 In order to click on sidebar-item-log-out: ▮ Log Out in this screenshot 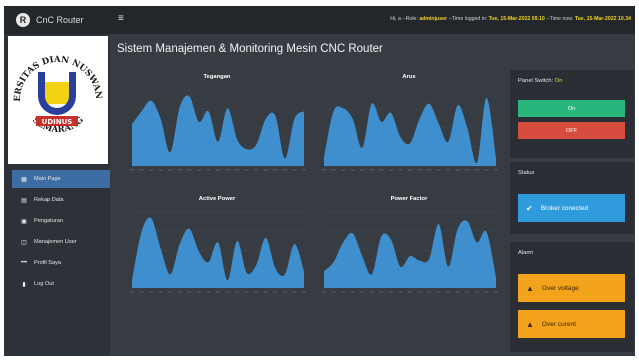, I will do `click(61, 284)`.